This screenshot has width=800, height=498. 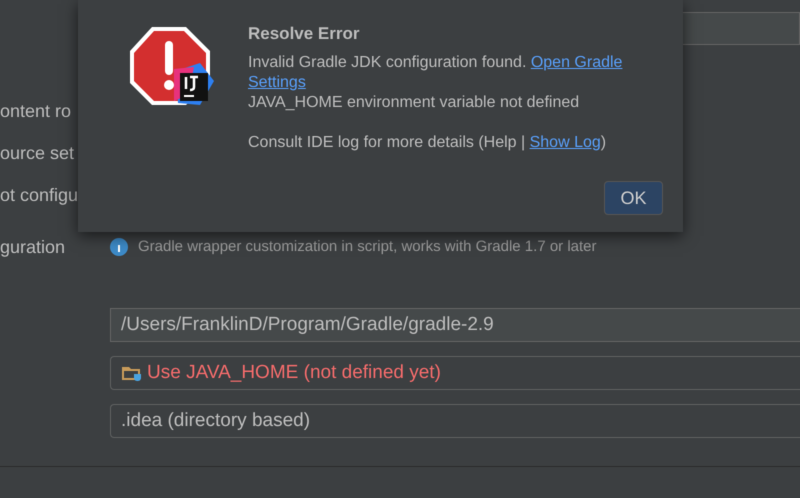 What do you see at coordinates (436, 73) in the screenshot?
I see `error-message: Invalid Gradle JDK configuration found. Open Gradle Settings` at bounding box center [436, 73].